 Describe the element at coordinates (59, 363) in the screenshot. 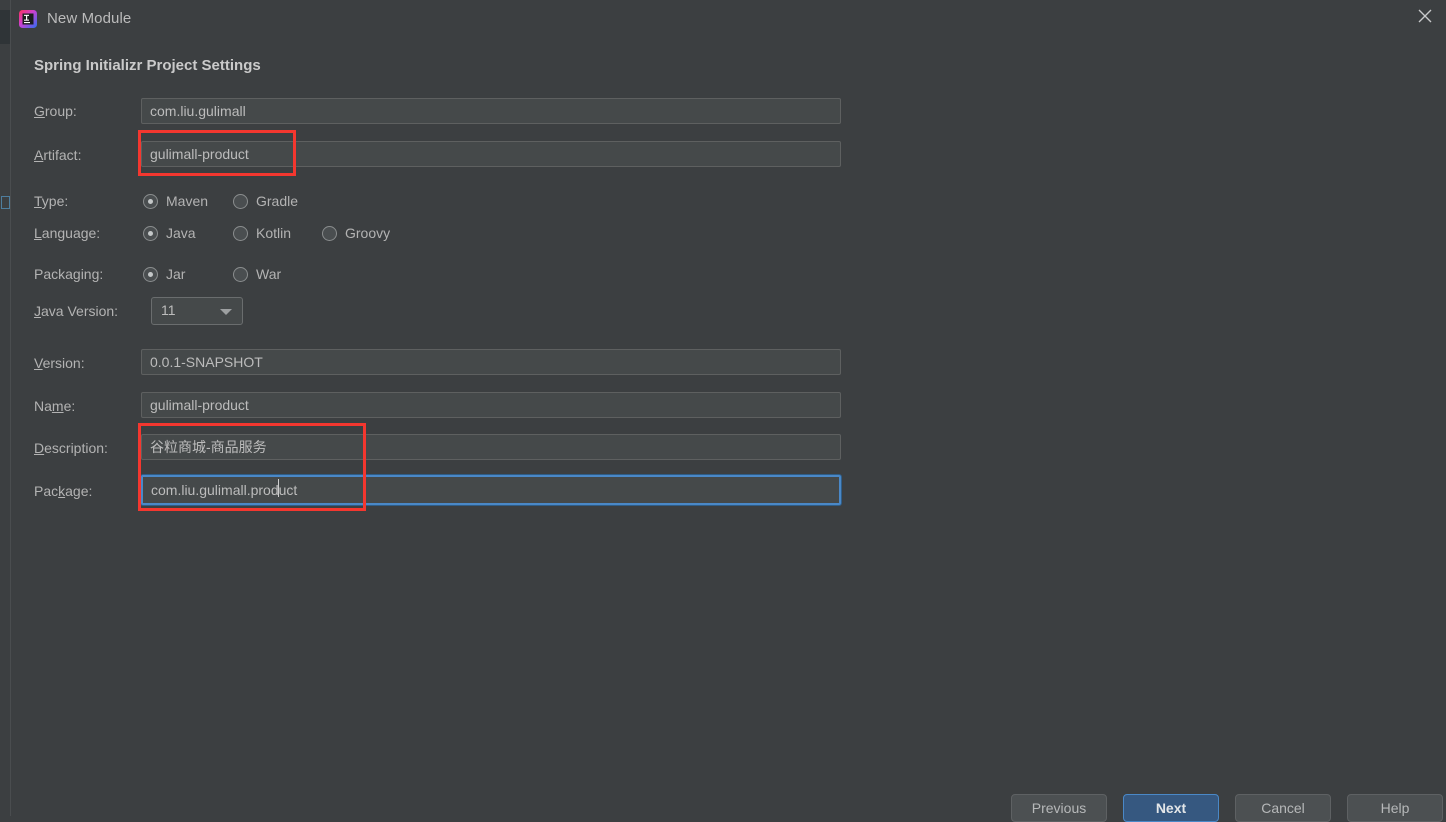

I see `version-label: Version:` at that location.